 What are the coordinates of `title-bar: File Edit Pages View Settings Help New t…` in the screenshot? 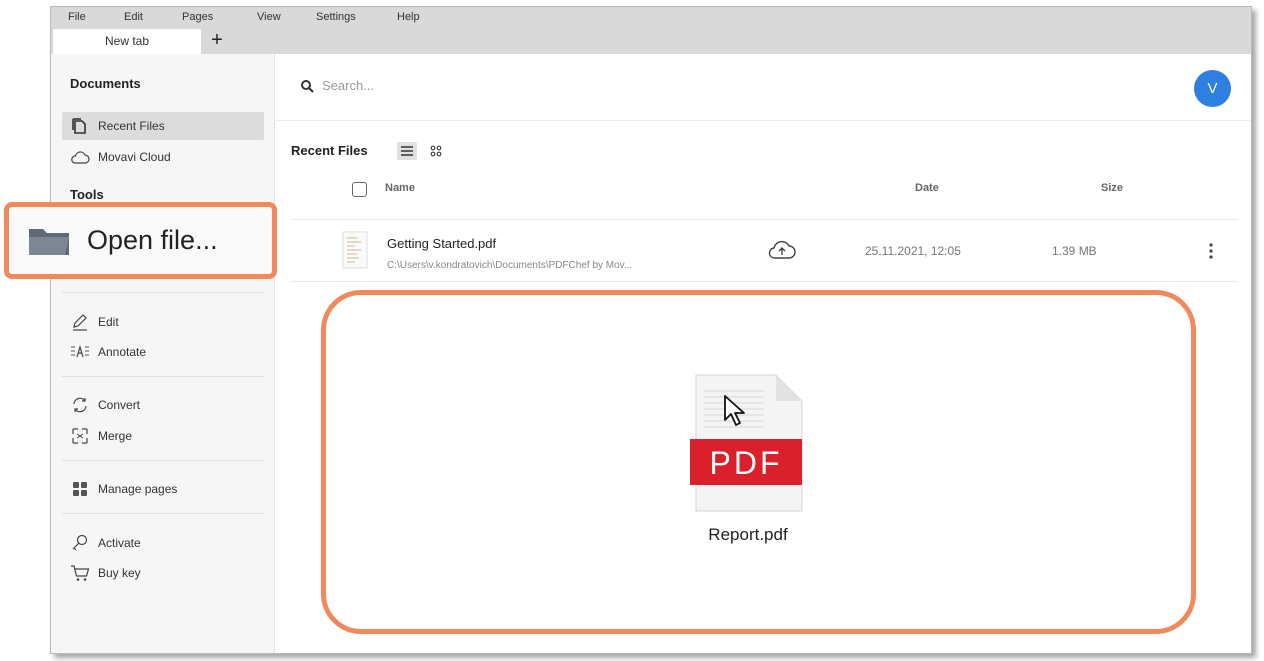 It's located at (651, 30).